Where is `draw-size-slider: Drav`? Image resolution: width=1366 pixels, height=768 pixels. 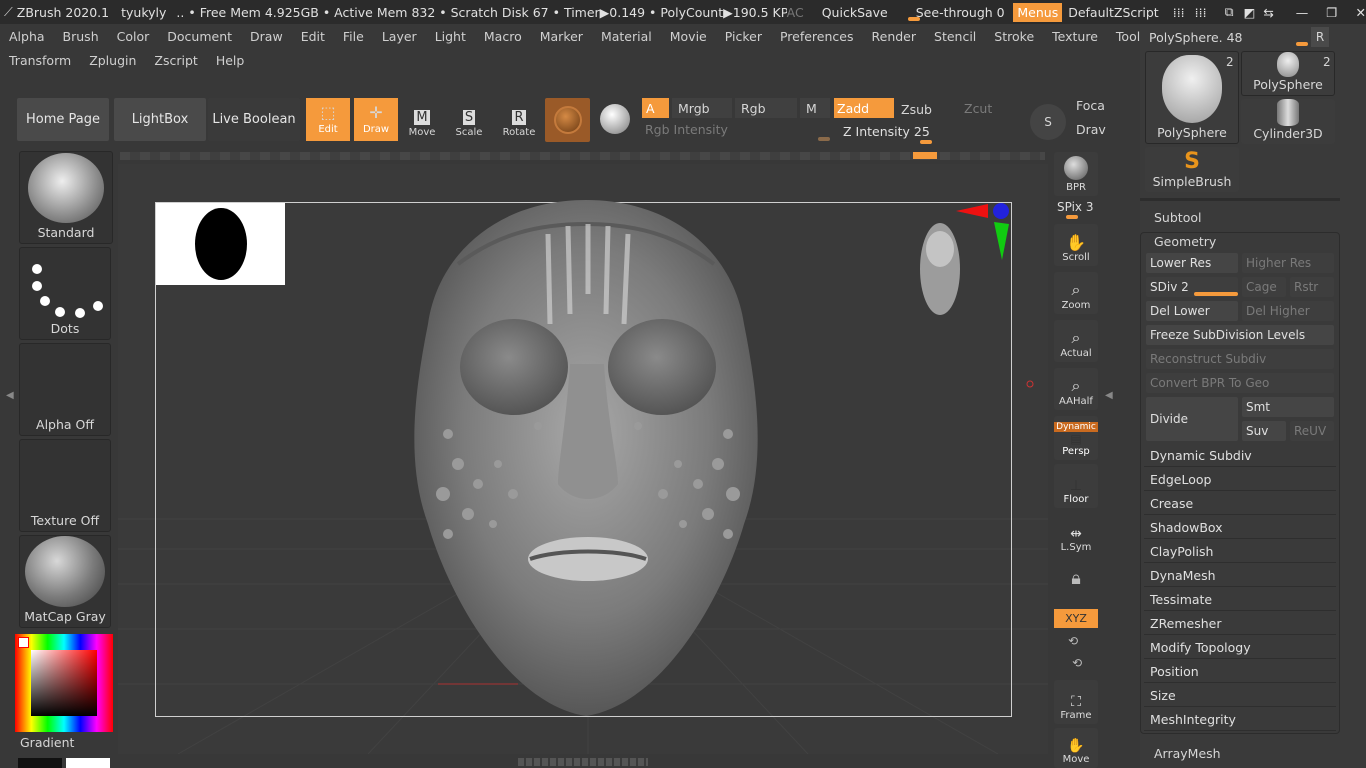 draw-size-slider: Drav is located at coordinates (1091, 129).